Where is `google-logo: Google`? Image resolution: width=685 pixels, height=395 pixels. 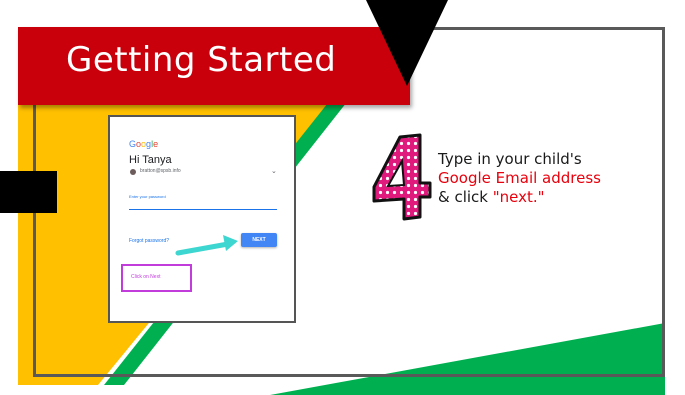
google-logo: Google is located at coordinates (143, 144).